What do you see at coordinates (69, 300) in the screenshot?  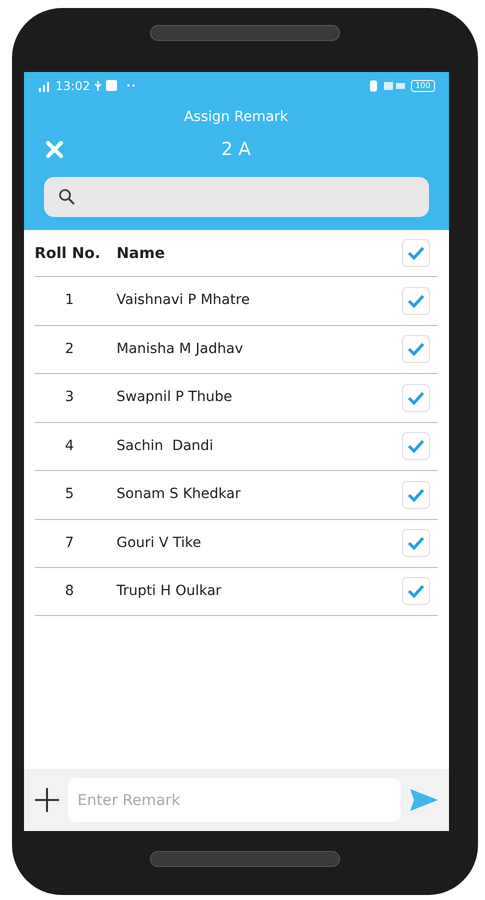 I see `roll-number: 1` at bounding box center [69, 300].